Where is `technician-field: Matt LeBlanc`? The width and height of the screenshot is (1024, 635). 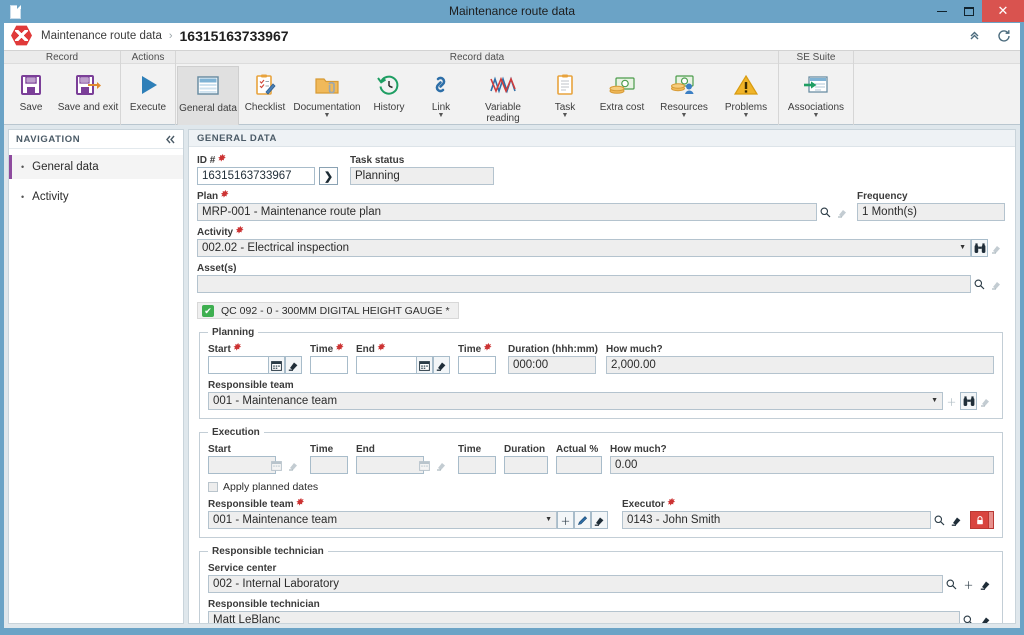
technician-field: Matt LeBlanc is located at coordinates (584, 617).